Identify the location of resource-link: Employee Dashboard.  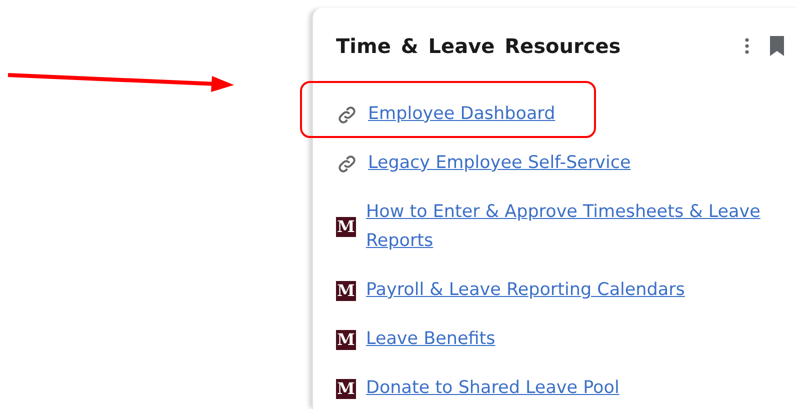
(462, 114).